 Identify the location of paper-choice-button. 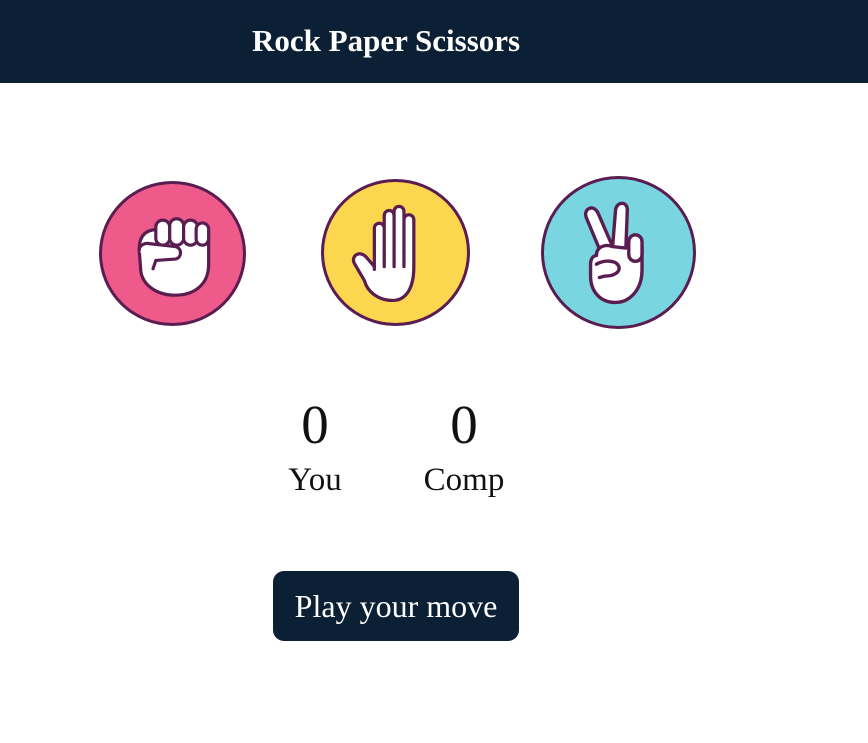
(395, 252).